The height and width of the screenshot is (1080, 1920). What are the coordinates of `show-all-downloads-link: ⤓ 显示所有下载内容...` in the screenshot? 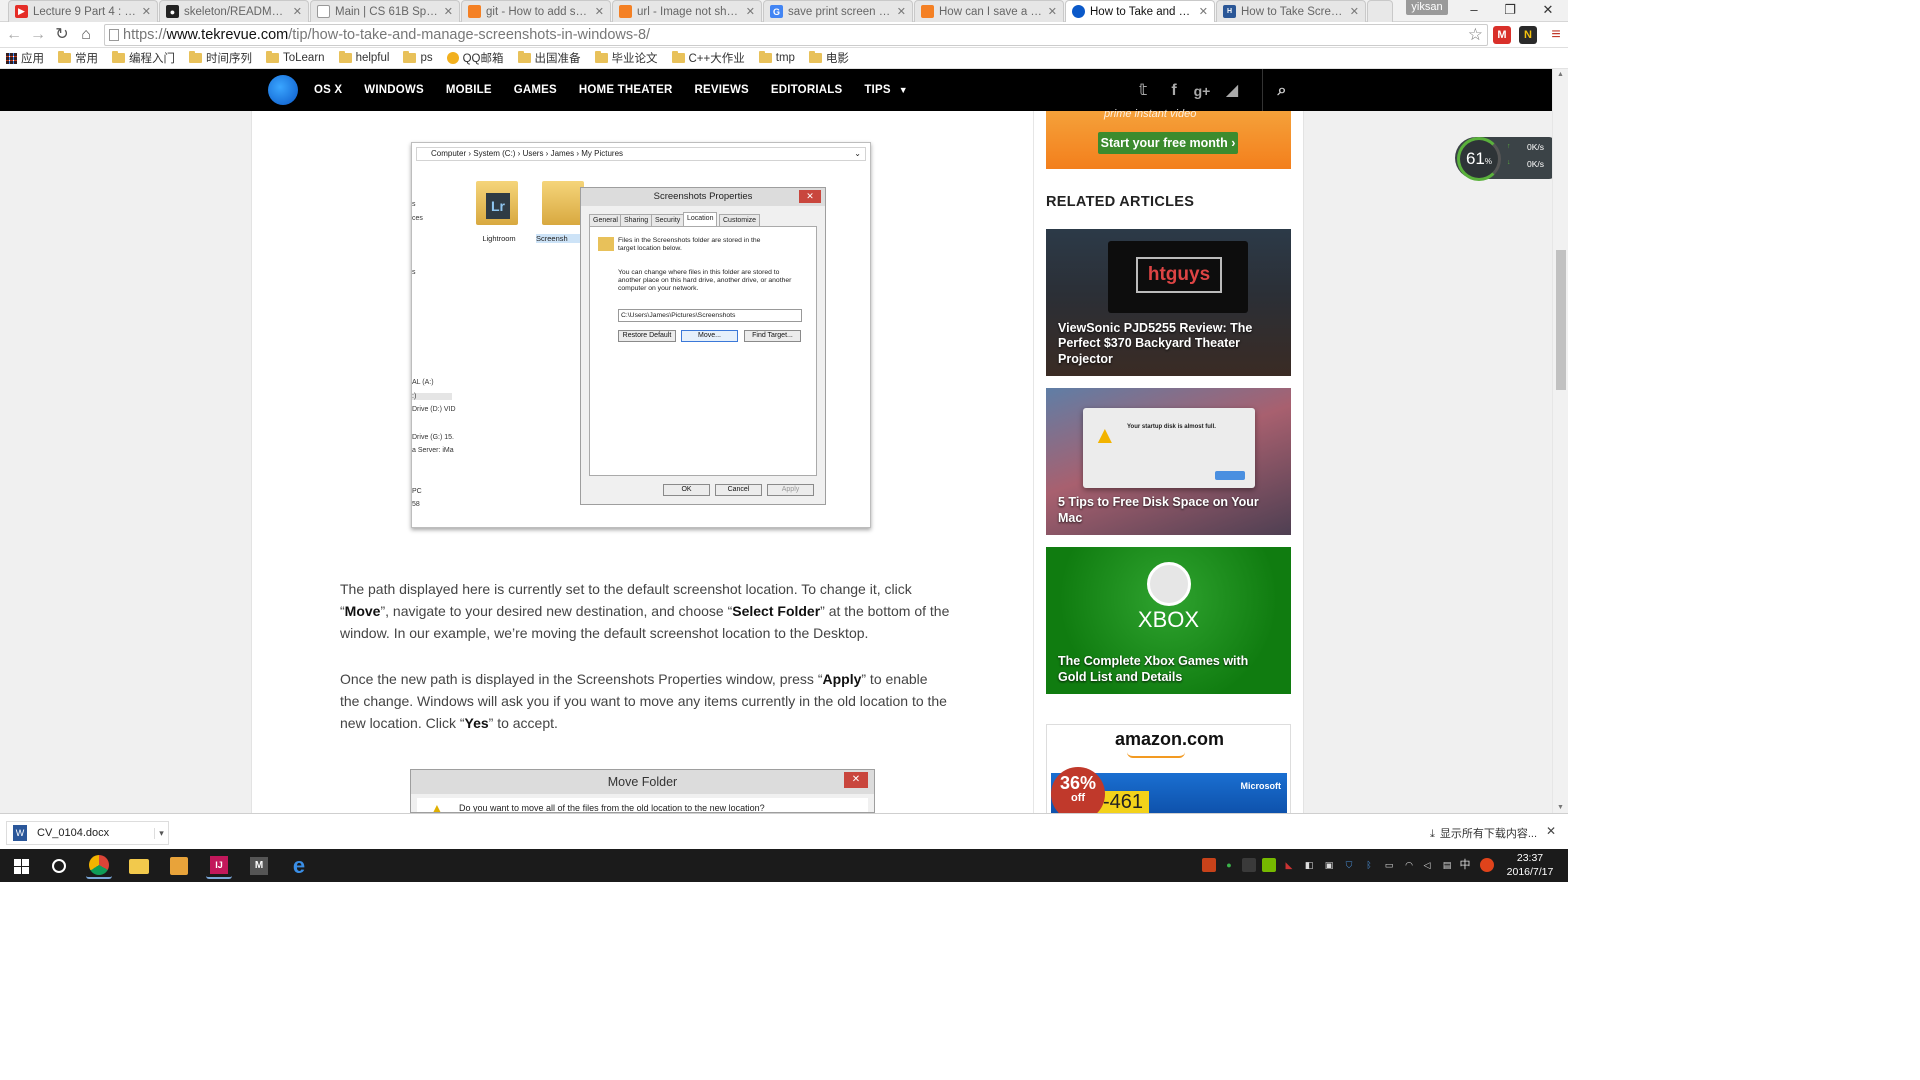 It's located at (1483, 833).